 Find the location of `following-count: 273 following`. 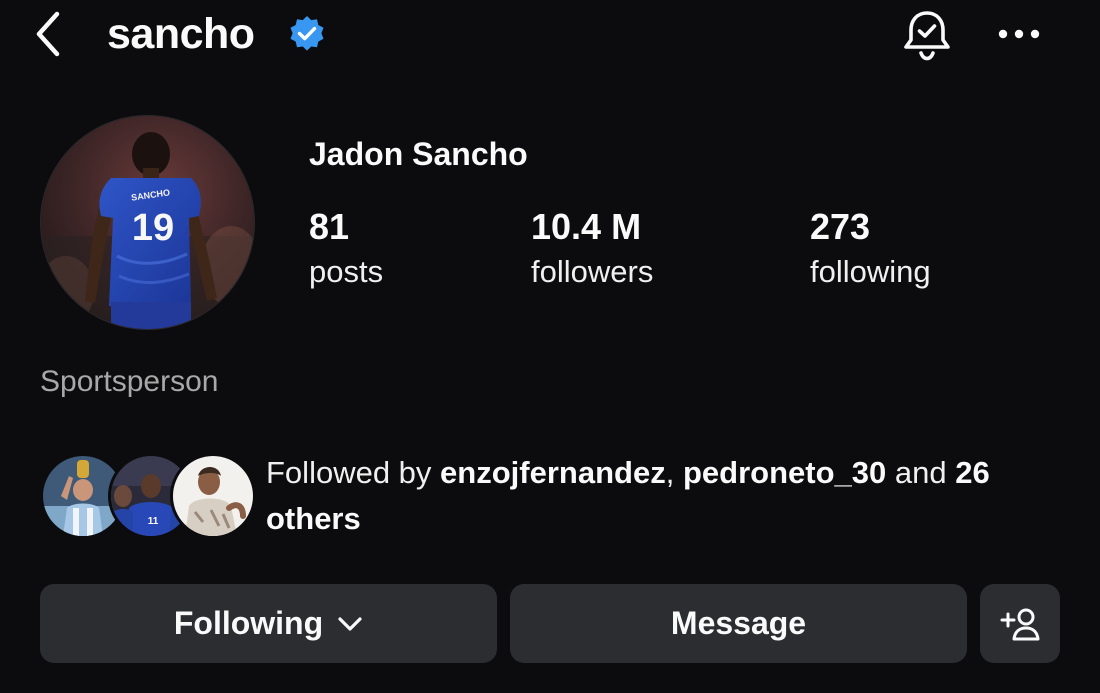

following-count: 273 following is located at coordinates (870, 249).